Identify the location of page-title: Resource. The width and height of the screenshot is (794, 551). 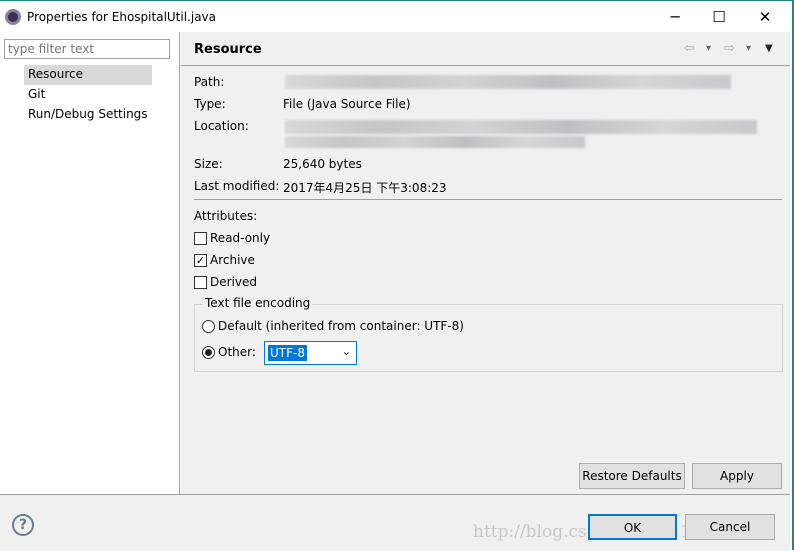
(228, 49).